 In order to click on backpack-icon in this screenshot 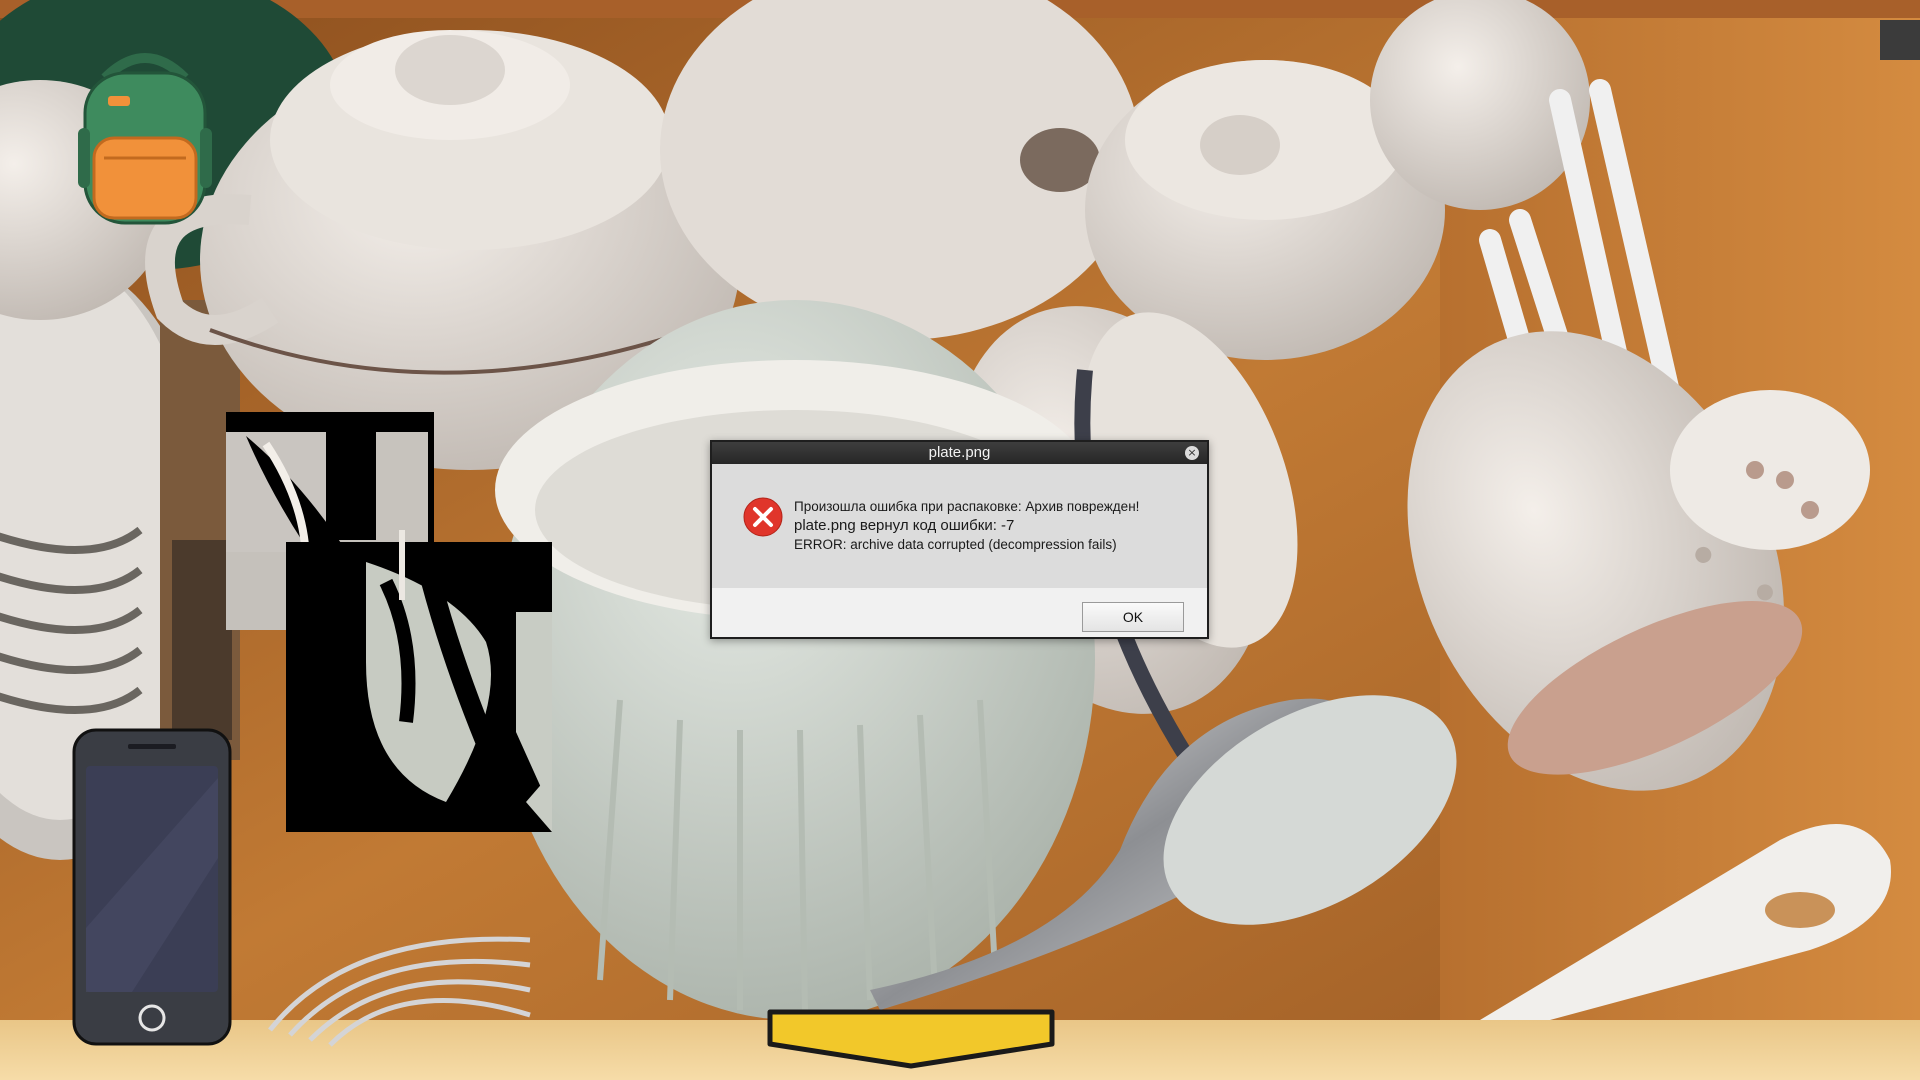, I will do `click(145, 138)`.